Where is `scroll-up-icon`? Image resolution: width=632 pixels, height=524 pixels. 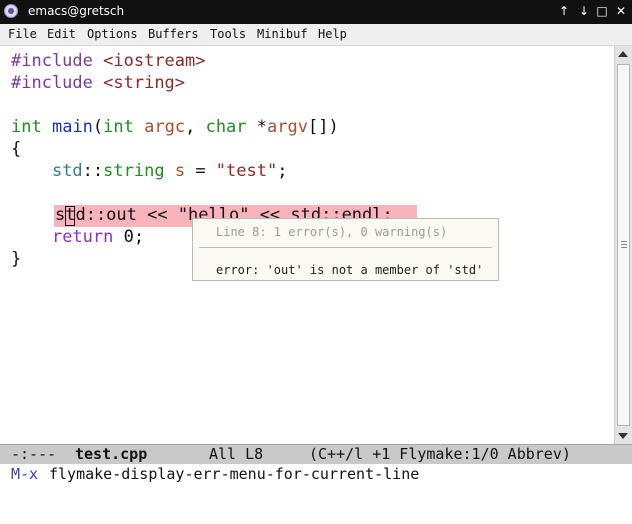
scroll-up-icon is located at coordinates (623, 54).